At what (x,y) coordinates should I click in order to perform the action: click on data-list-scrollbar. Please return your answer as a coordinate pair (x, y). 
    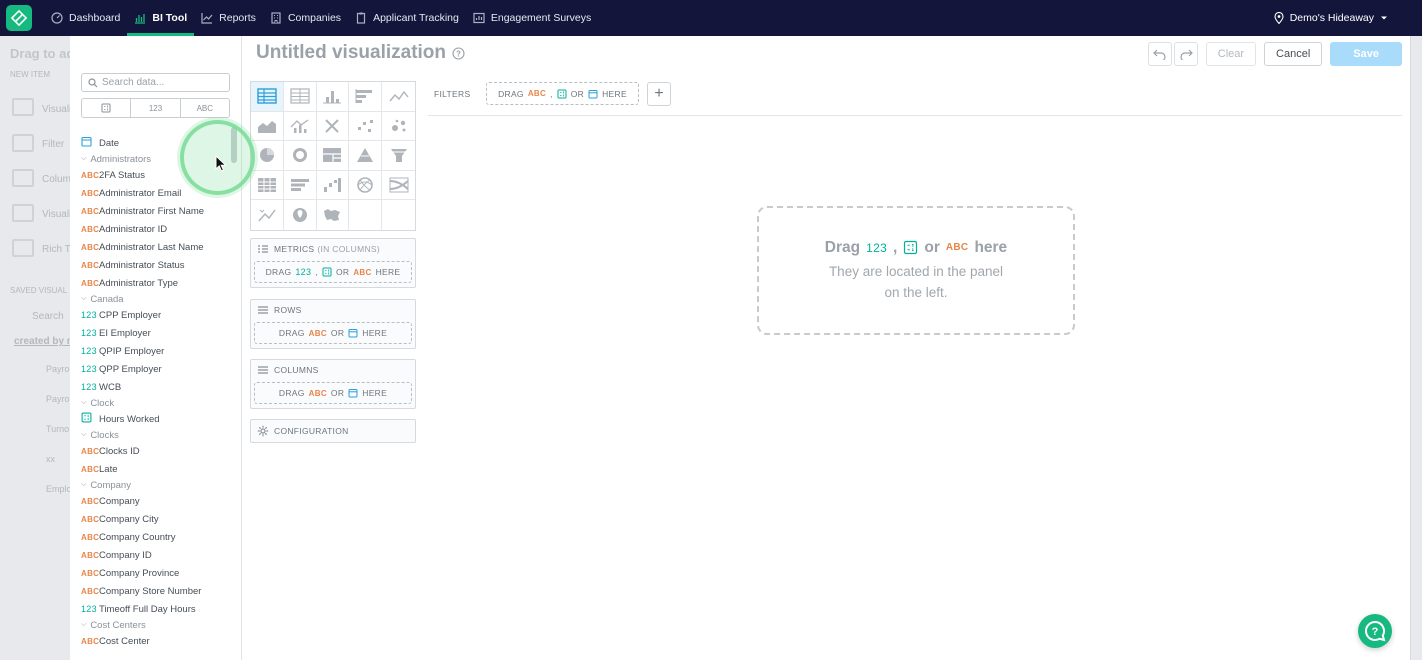
    Looking at the image, I should click on (234, 392).